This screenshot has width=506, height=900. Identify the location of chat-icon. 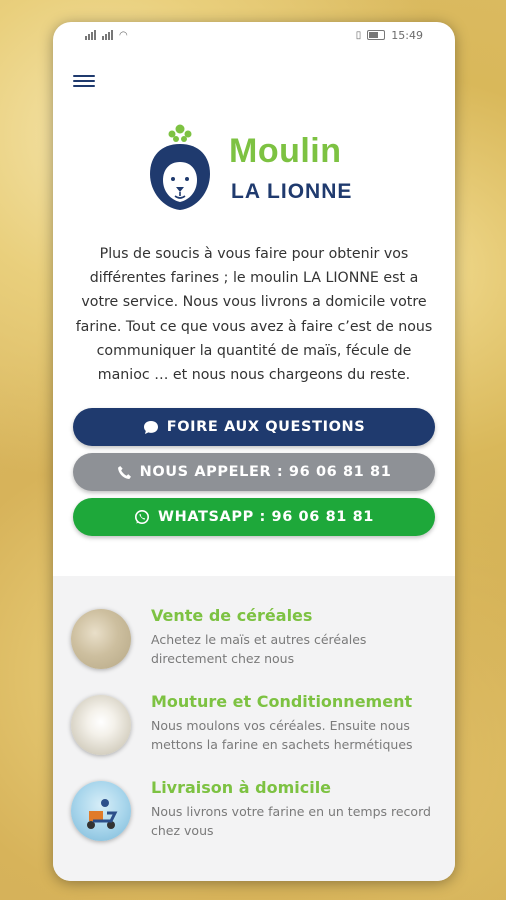
(150, 427).